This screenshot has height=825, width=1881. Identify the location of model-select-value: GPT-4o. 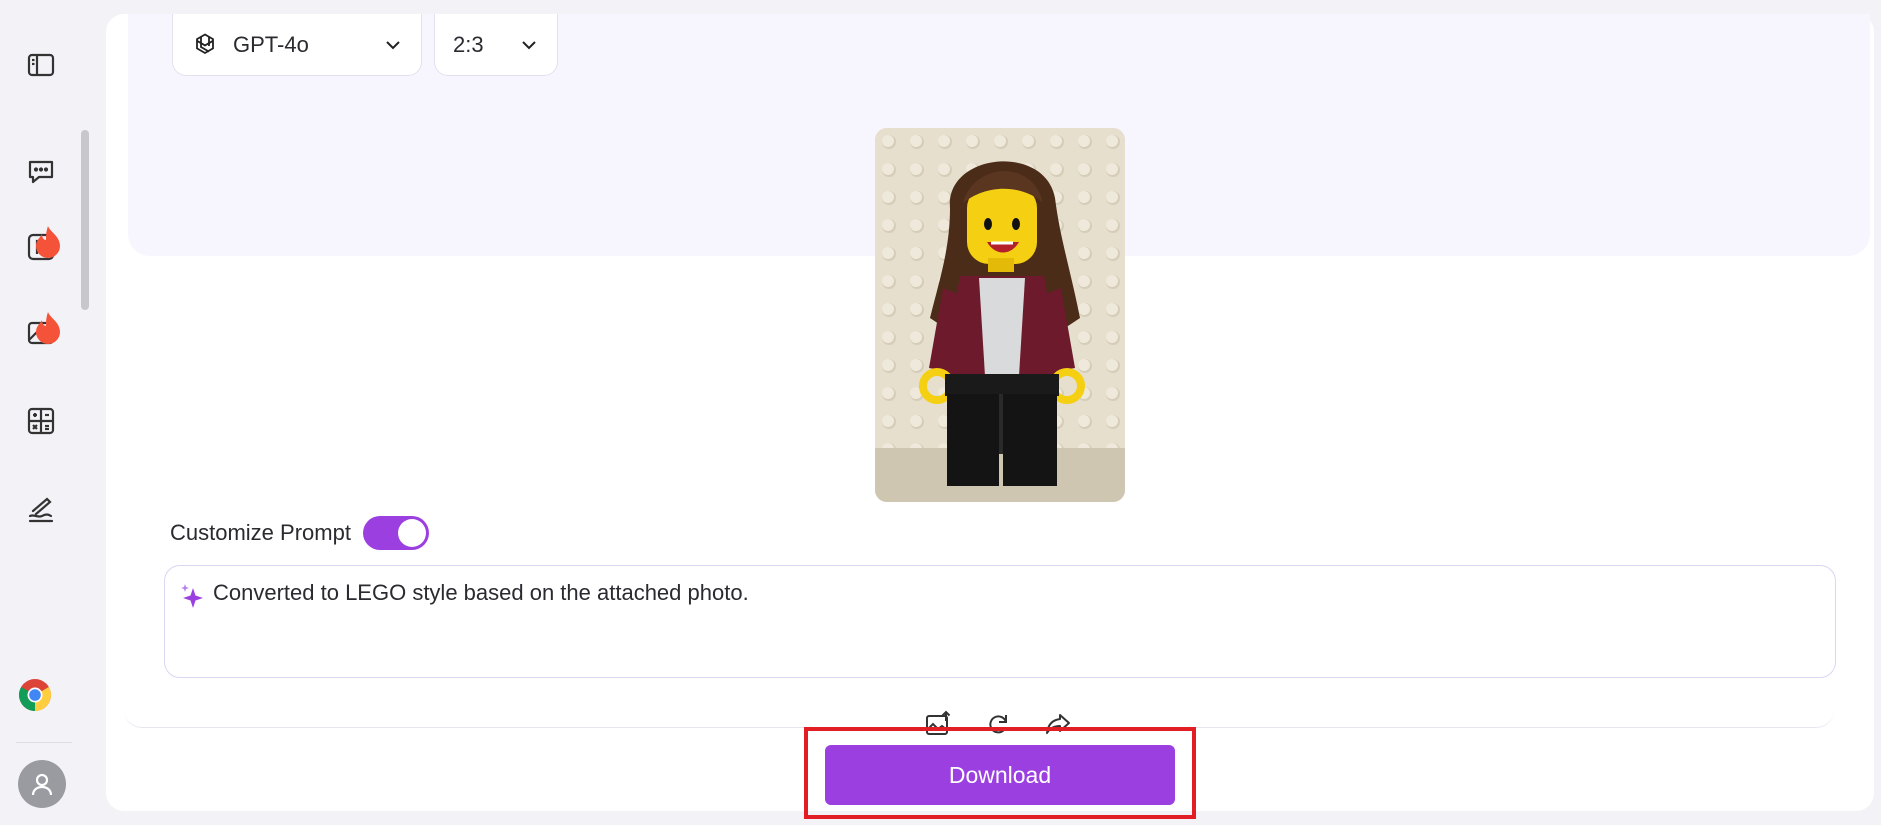
(271, 44).